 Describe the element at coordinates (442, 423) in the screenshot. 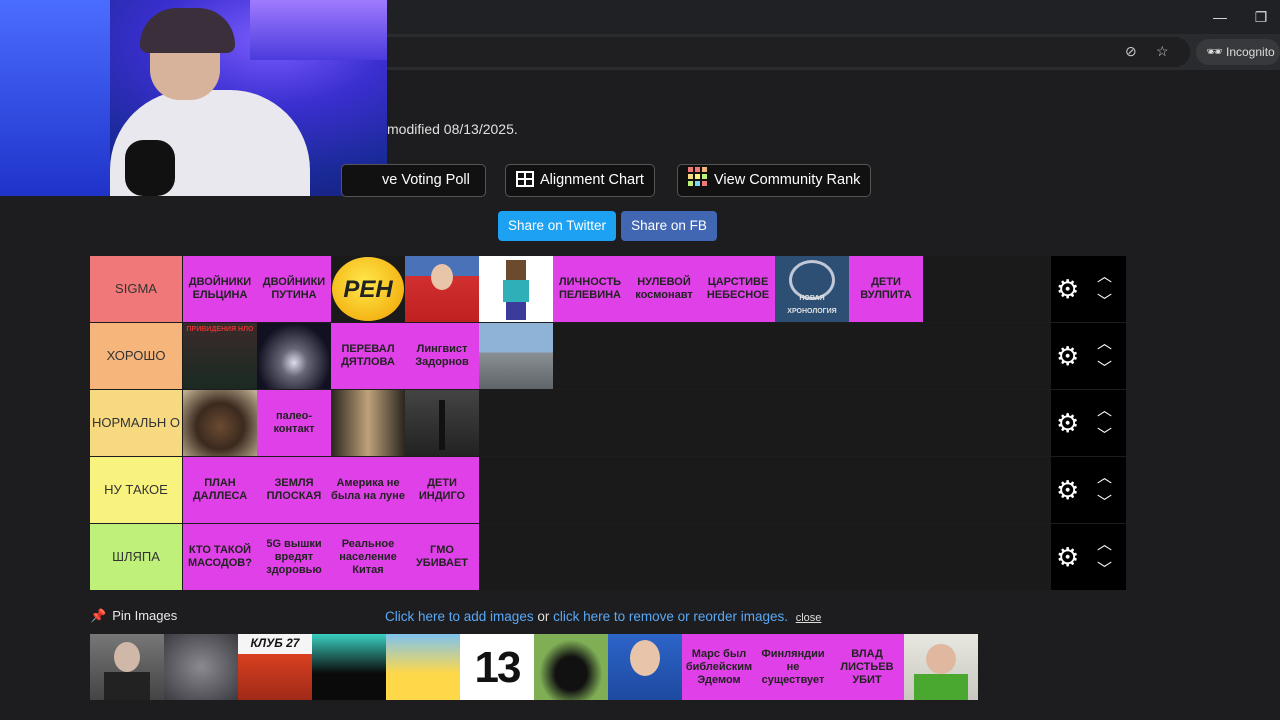

I see `slenderman-forest-image` at that location.